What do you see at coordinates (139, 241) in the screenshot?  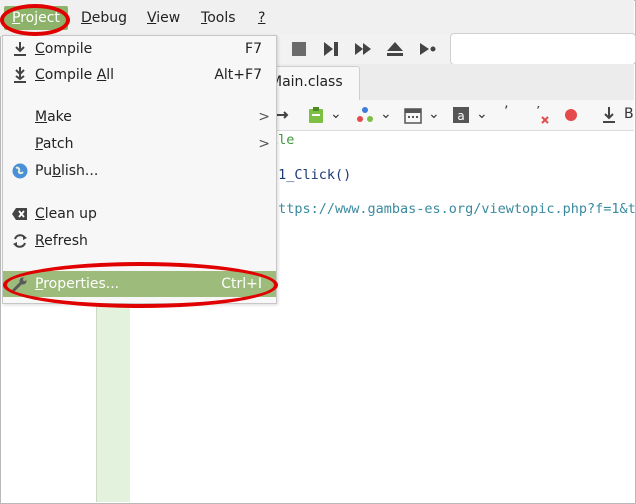 I see `menu-item-refresh: Refresh` at bounding box center [139, 241].